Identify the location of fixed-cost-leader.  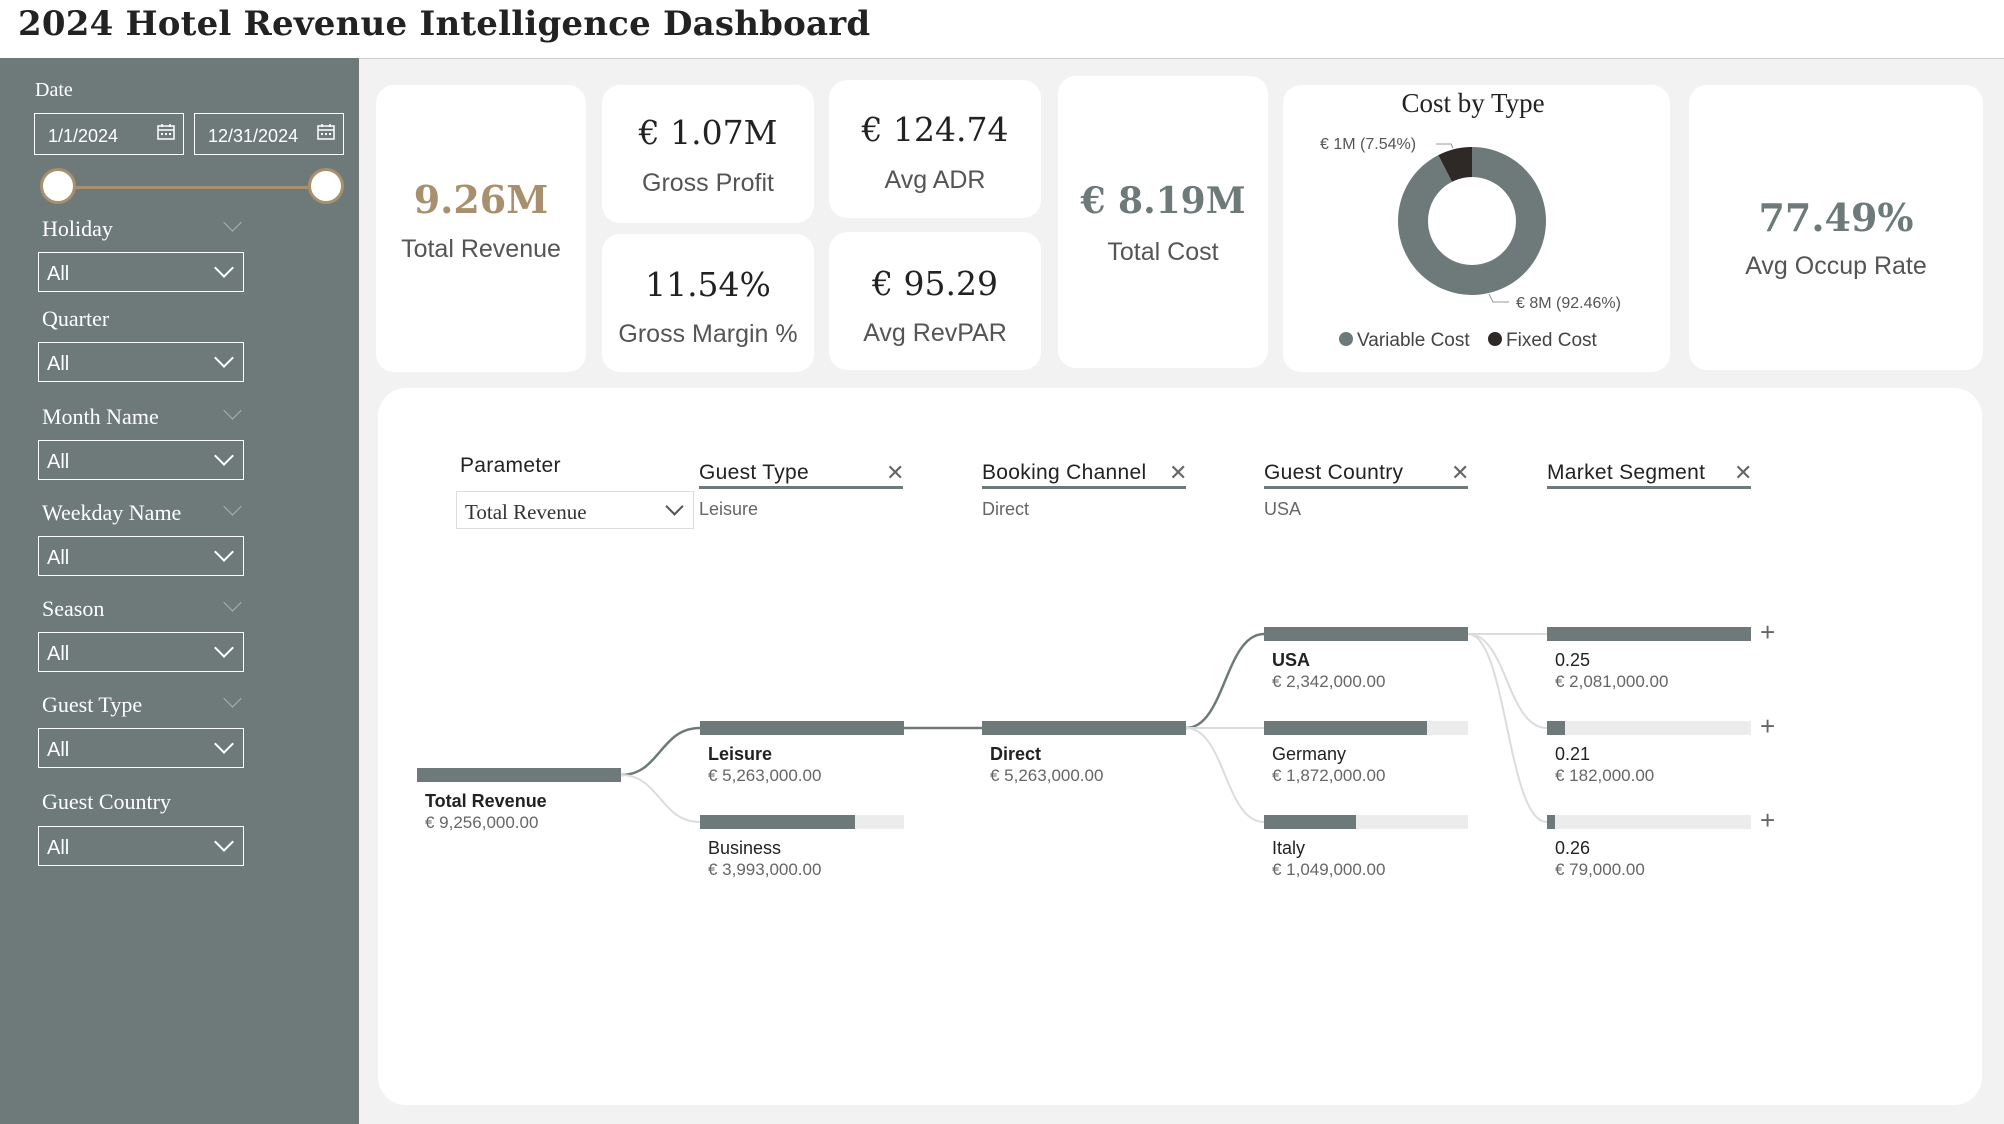
(1445, 146).